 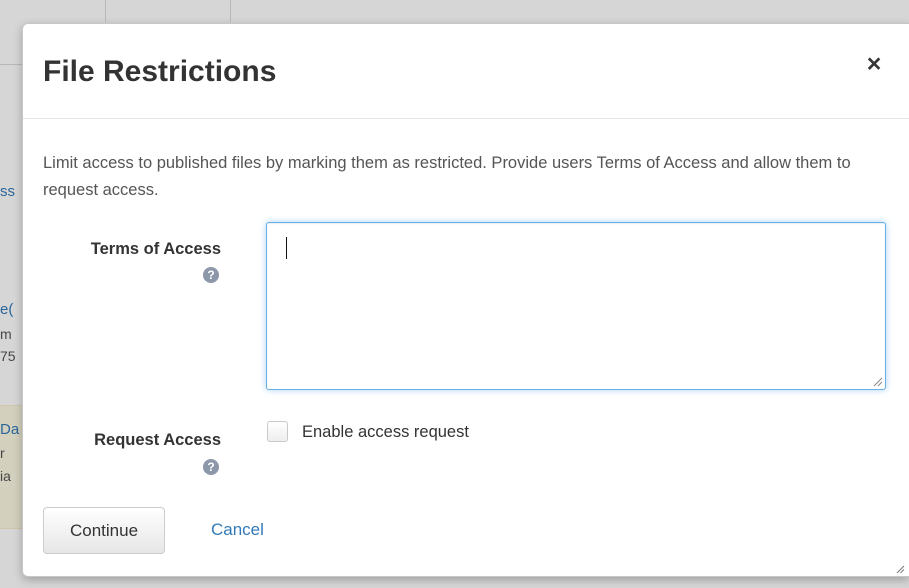 I want to click on close-icon: ×, so click(x=874, y=64).